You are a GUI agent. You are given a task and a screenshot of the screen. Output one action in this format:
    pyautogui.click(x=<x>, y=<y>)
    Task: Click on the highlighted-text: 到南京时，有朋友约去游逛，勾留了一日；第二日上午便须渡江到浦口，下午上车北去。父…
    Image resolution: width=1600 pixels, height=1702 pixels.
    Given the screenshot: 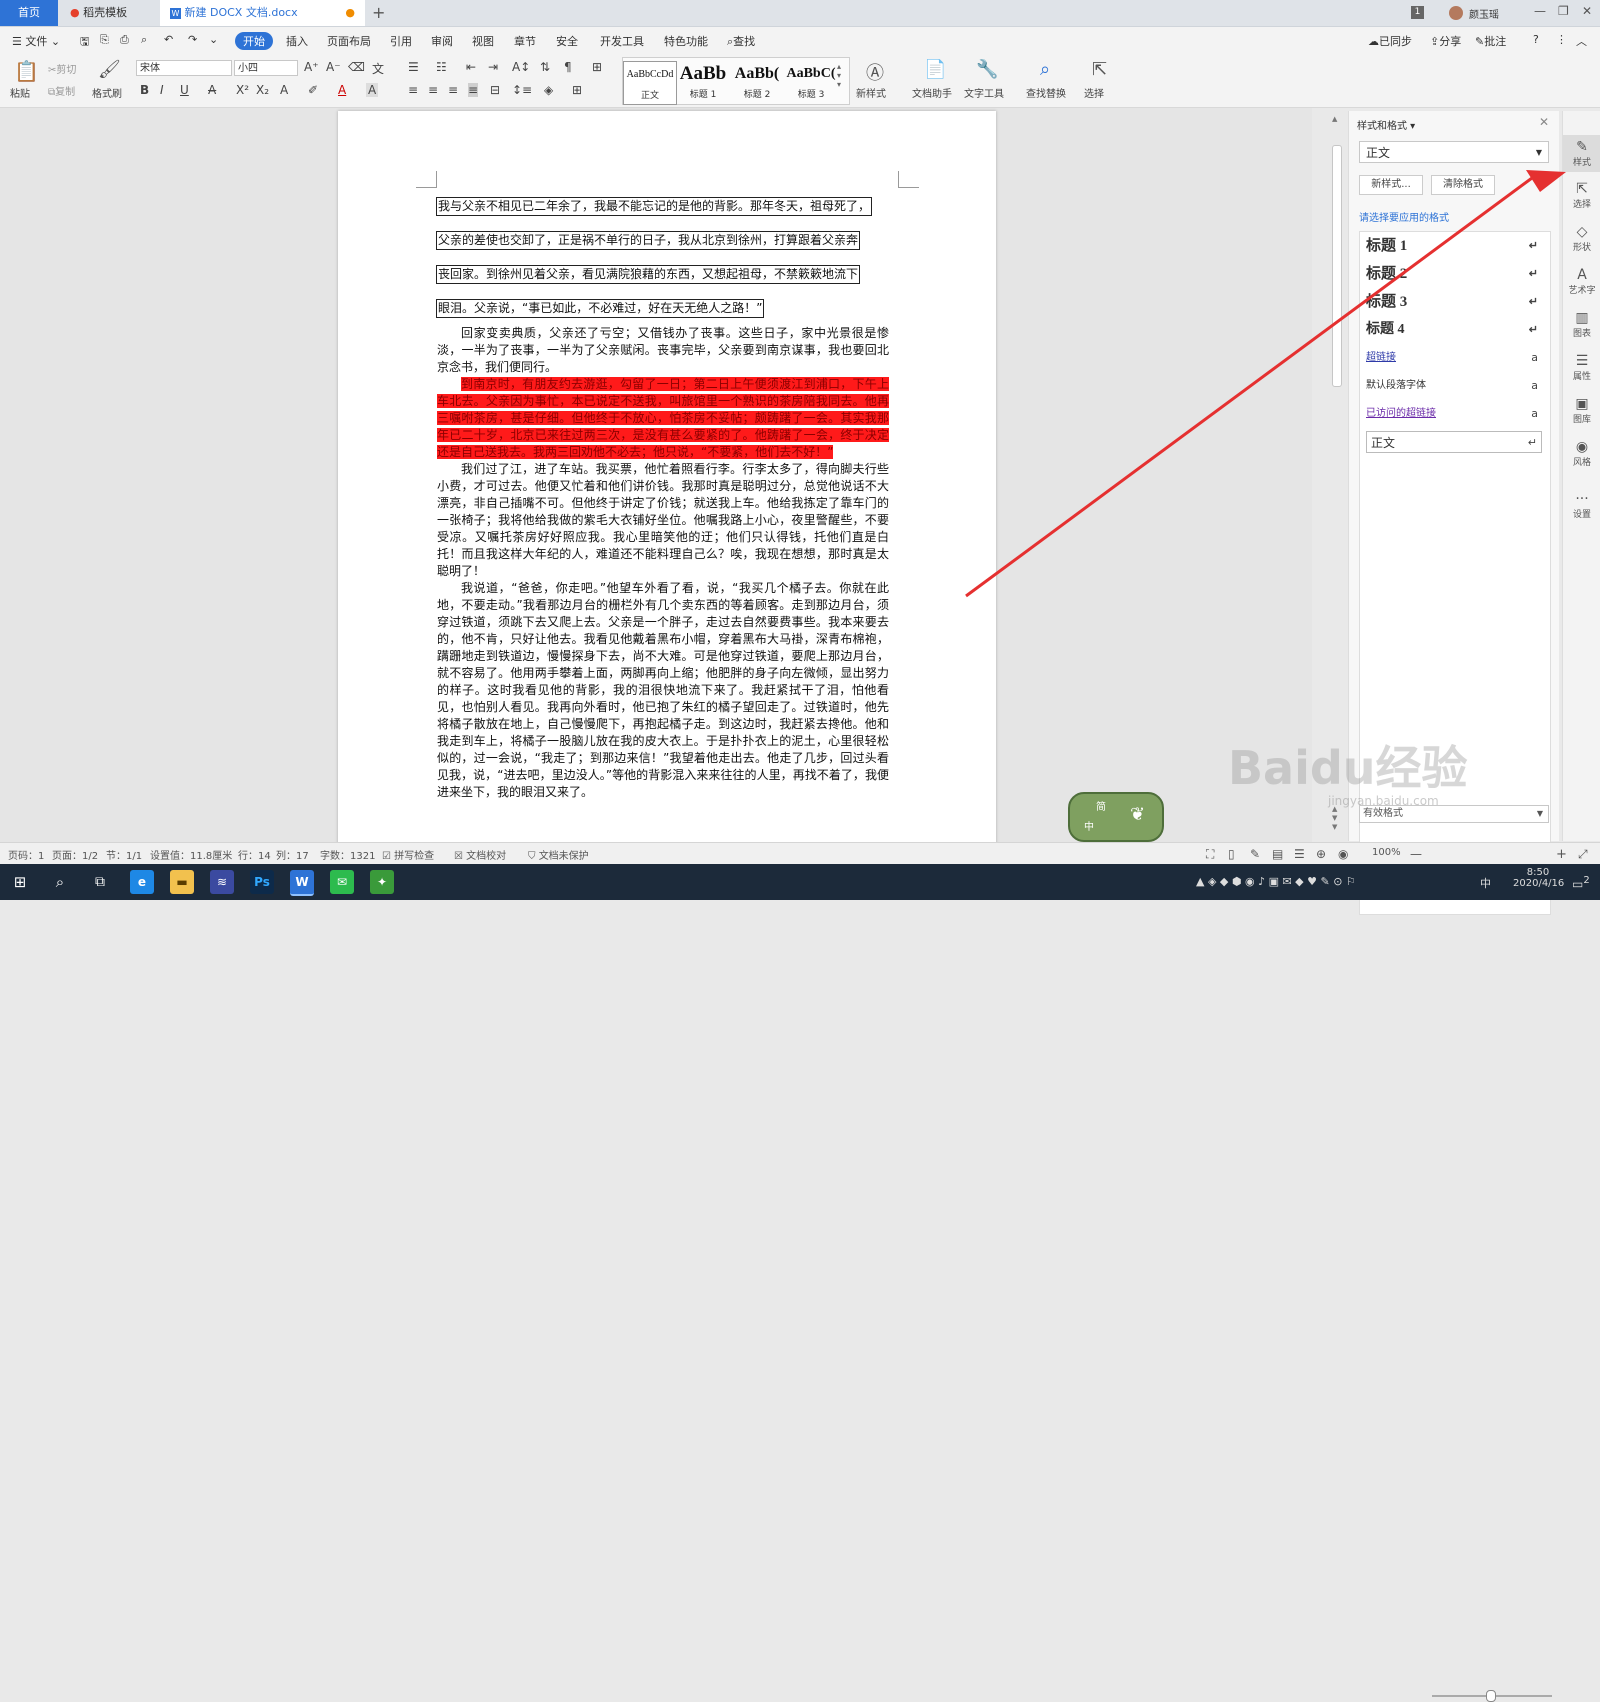 What is the action you would take?
    pyautogui.click(x=663, y=418)
    